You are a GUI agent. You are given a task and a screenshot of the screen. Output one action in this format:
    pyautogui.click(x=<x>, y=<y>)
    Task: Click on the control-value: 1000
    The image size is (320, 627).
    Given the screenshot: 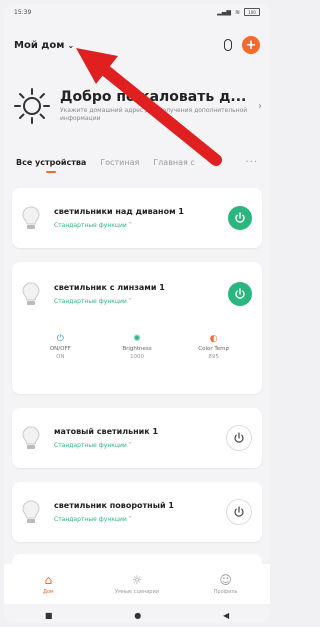 What is the action you would take?
    pyautogui.click(x=136, y=357)
    